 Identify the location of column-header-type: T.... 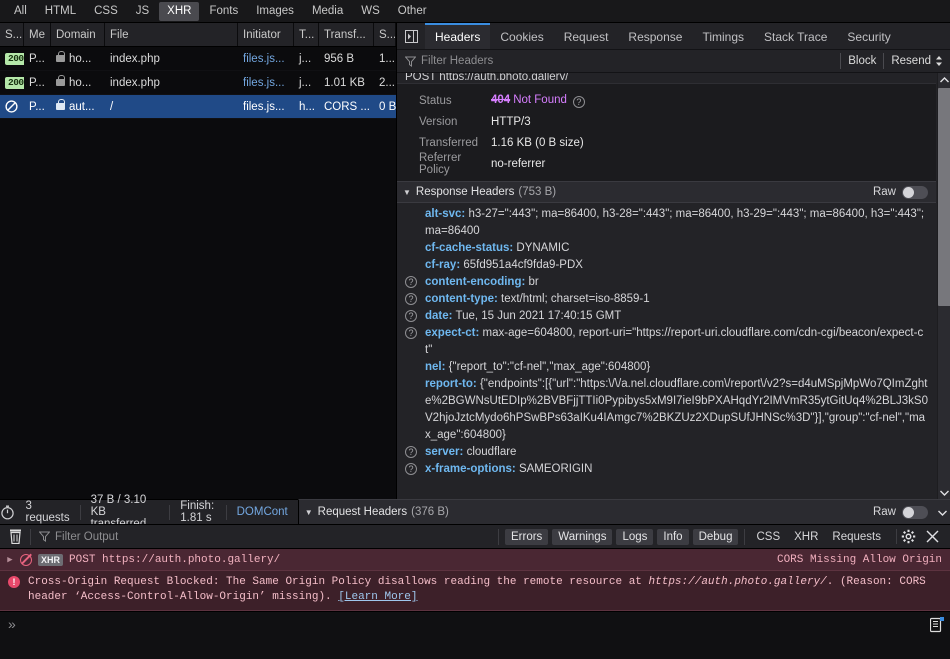
(306, 34).